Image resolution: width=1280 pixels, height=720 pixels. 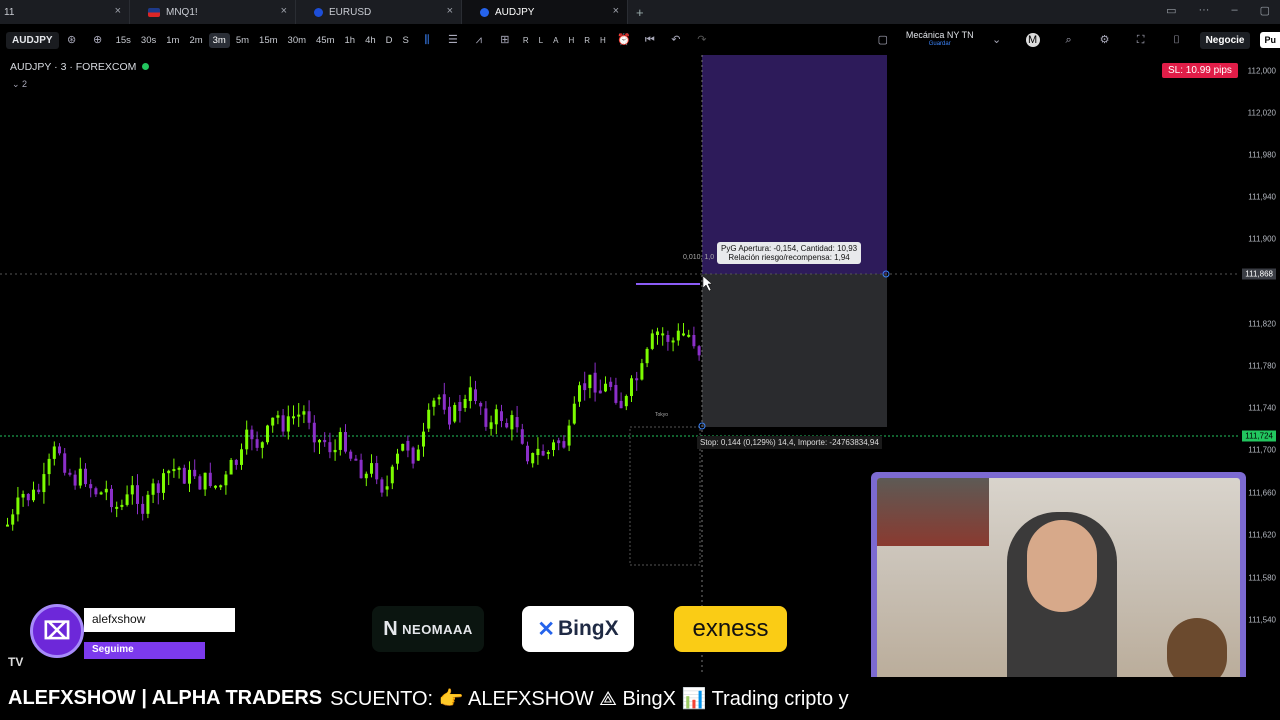 What do you see at coordinates (325, 40) in the screenshot?
I see `timeframe-45m: 45m` at bounding box center [325, 40].